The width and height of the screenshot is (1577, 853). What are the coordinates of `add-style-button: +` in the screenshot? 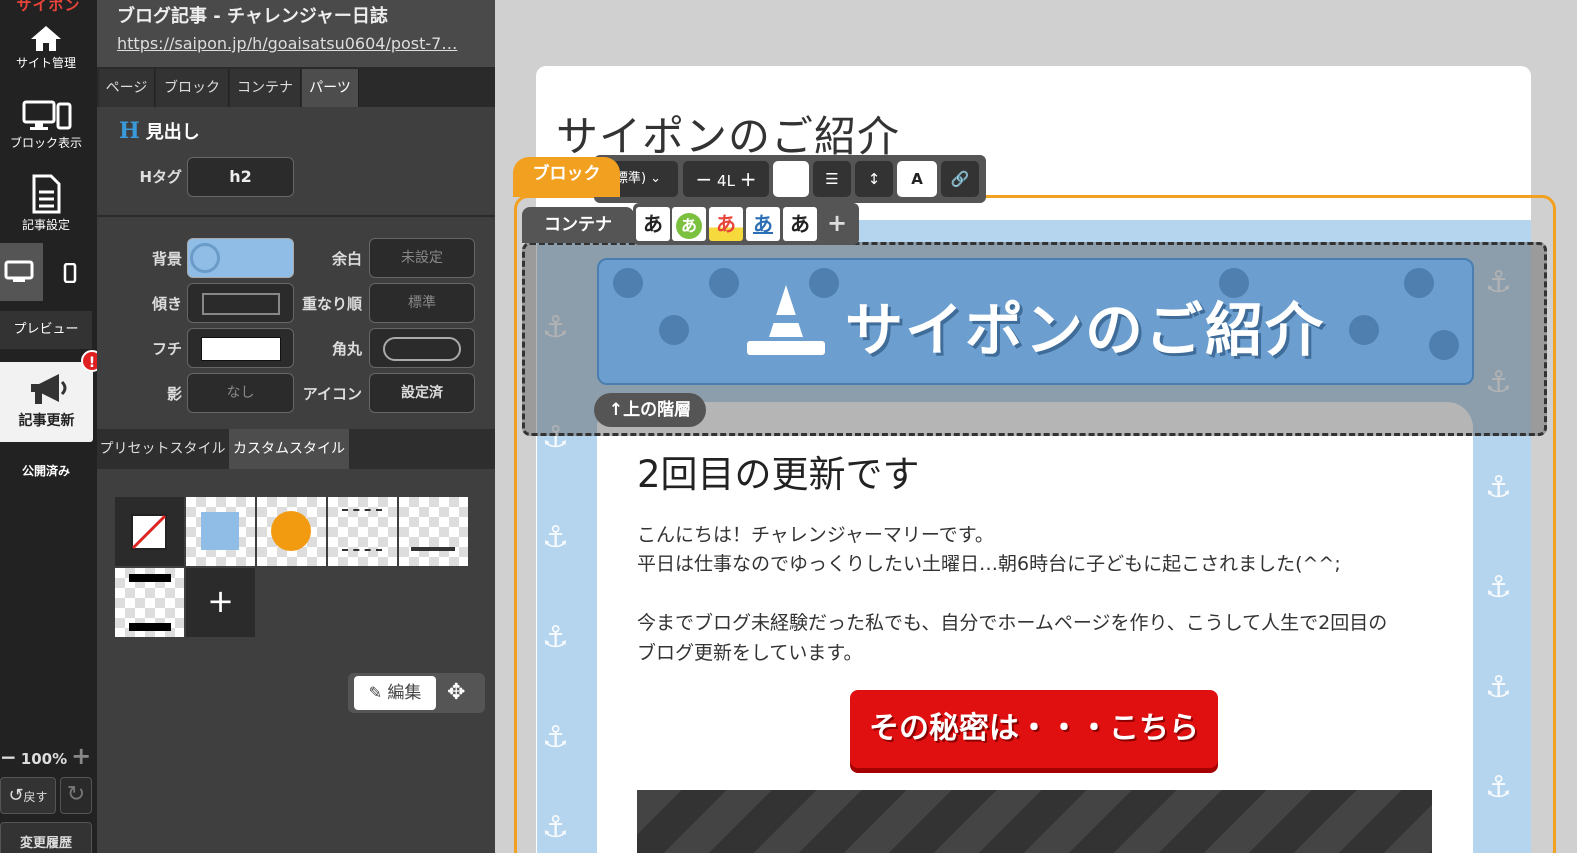 It's located at (220, 602).